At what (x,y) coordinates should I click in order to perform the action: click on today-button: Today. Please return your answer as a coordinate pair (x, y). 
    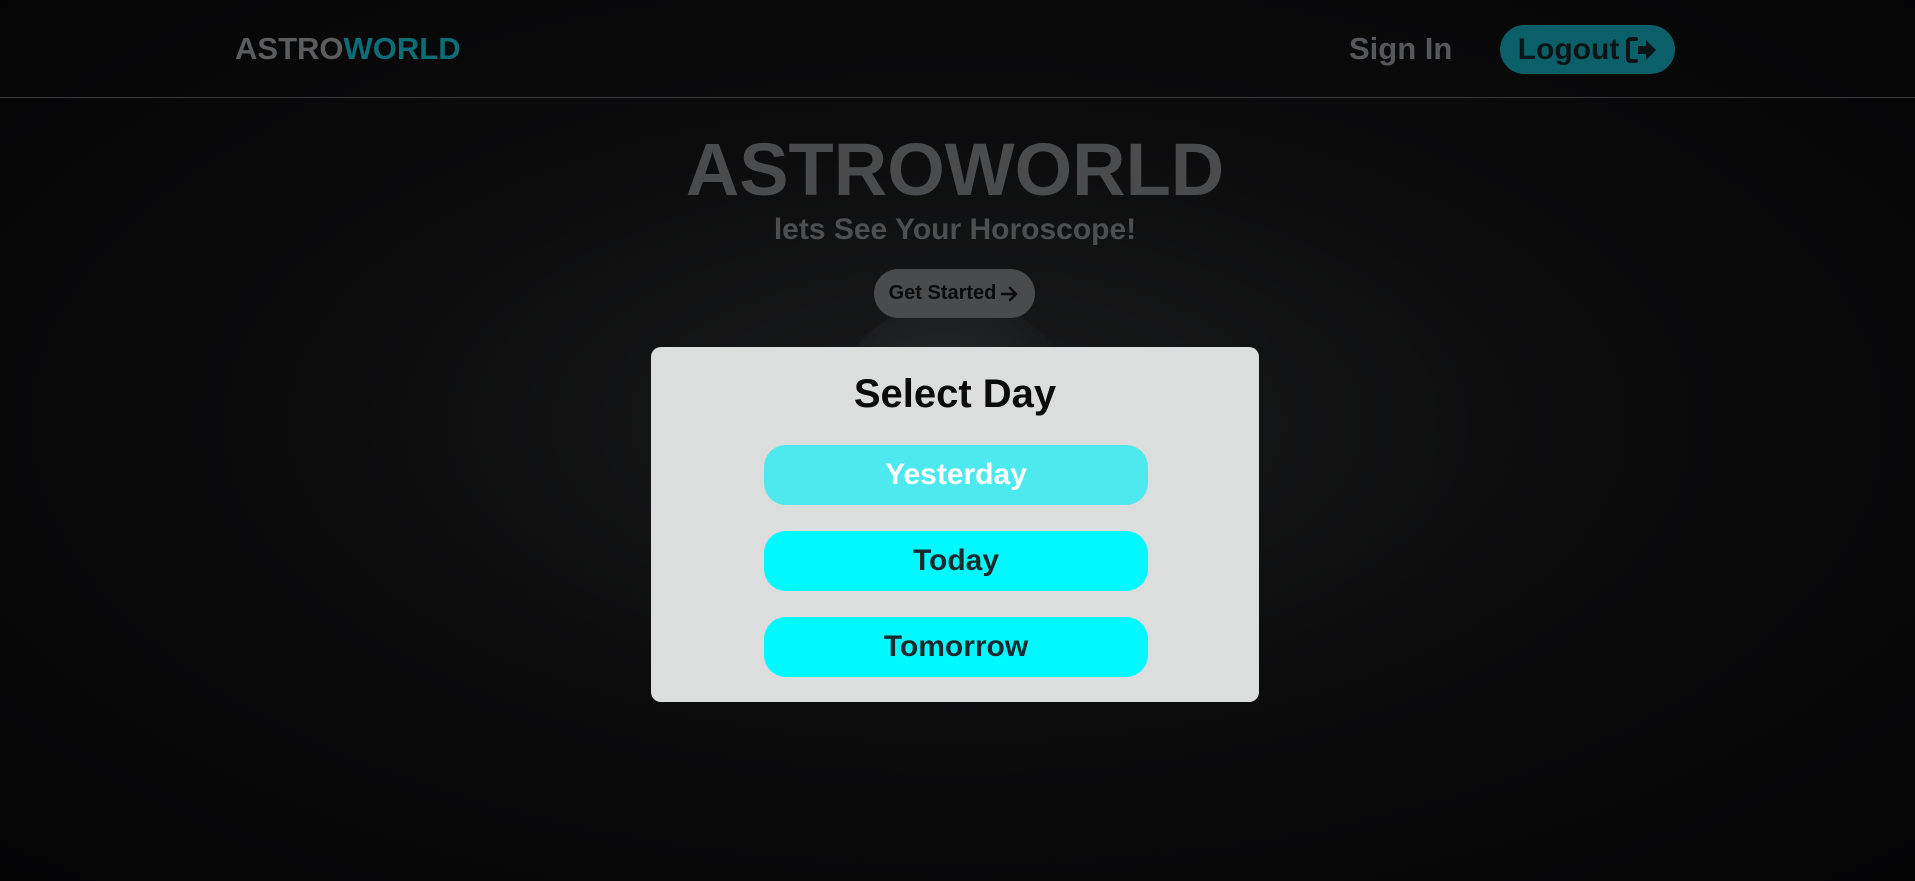
    Looking at the image, I should click on (956, 561).